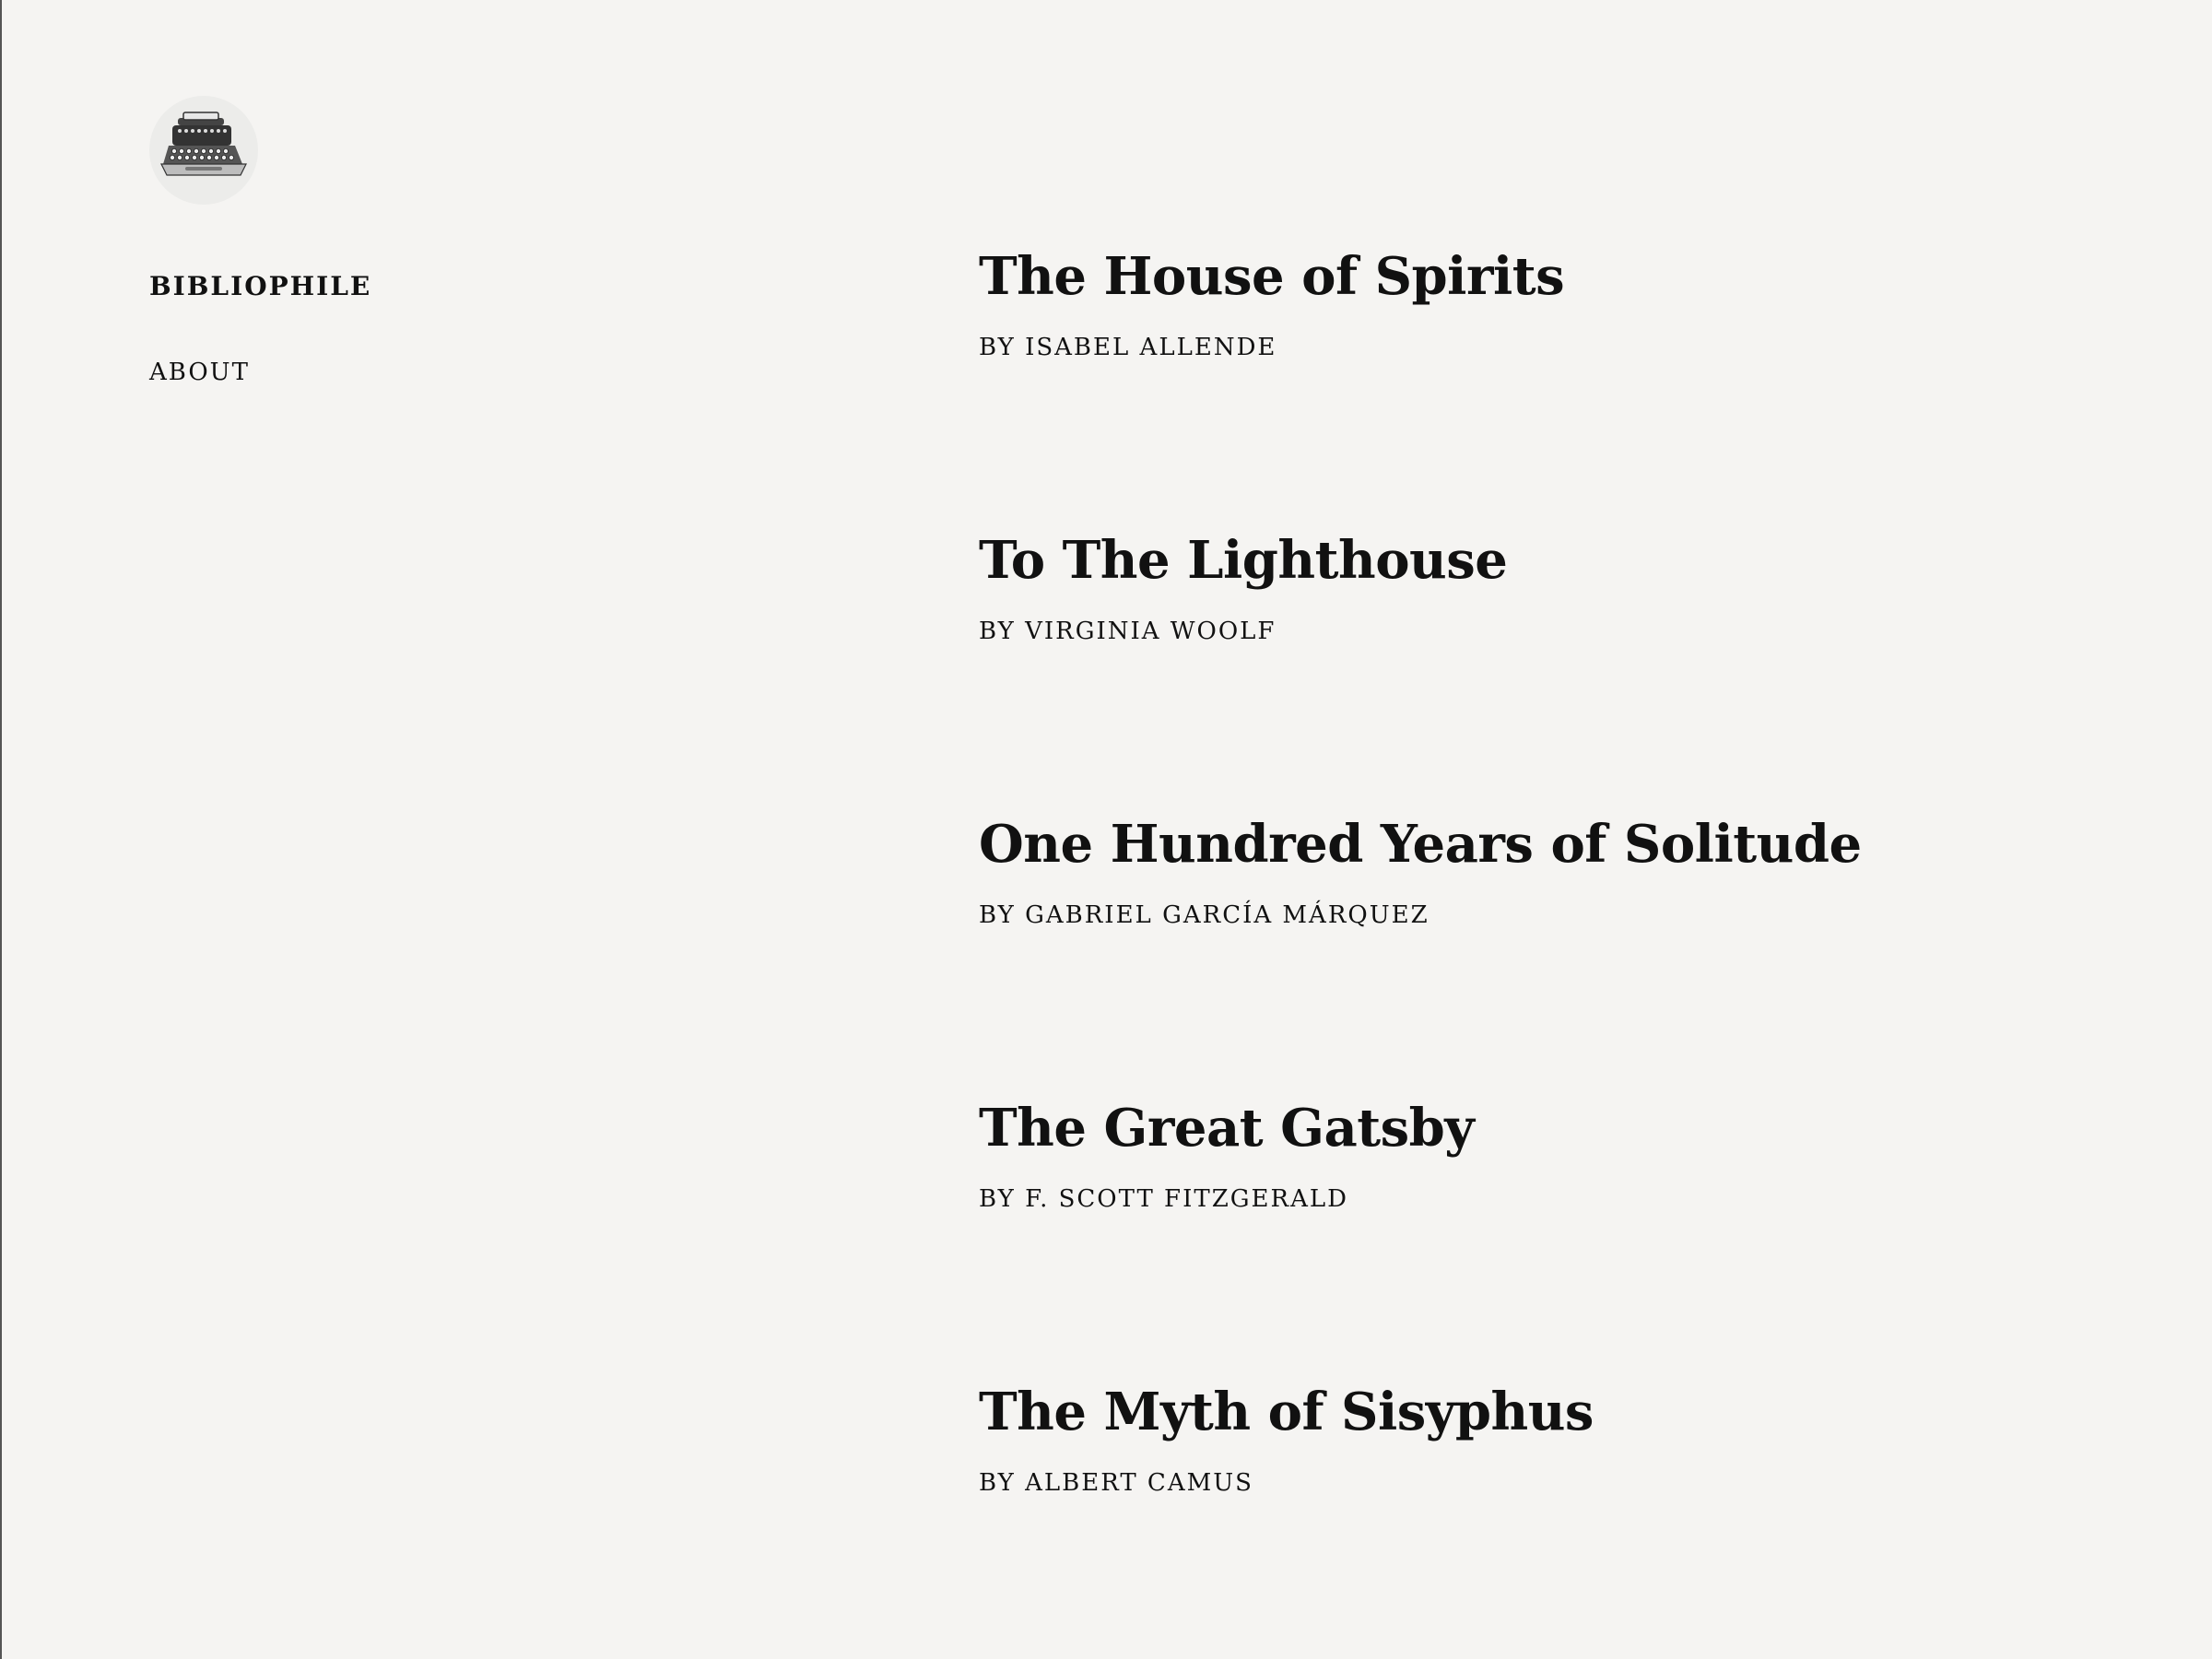 The image size is (2212, 1659). Describe the element at coordinates (1532, 1242) in the screenshot. I see `list-item: The Great Gatsby BY F. SCOTT FITZGERALD` at that location.